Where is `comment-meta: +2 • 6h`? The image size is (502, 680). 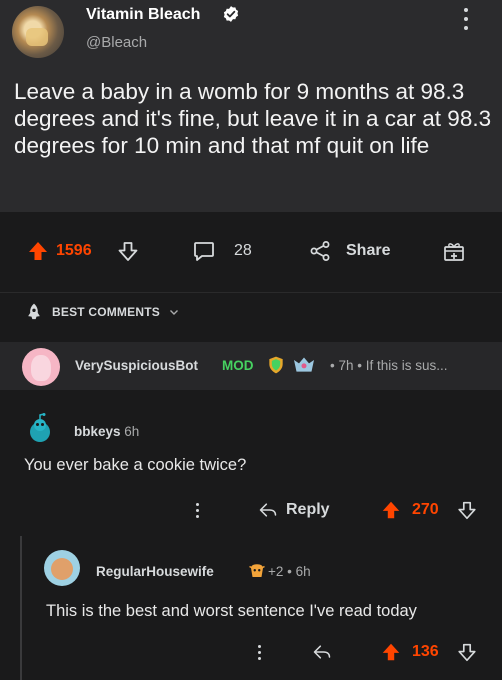
comment-meta: +2 • 6h is located at coordinates (289, 571).